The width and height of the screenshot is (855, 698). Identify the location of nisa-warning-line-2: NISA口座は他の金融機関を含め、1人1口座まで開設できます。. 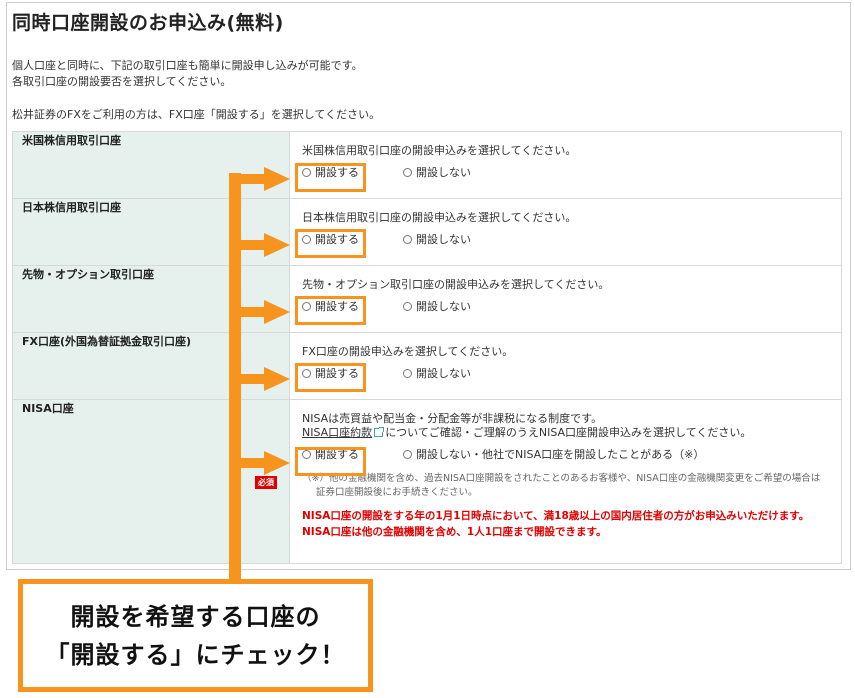
(454, 532).